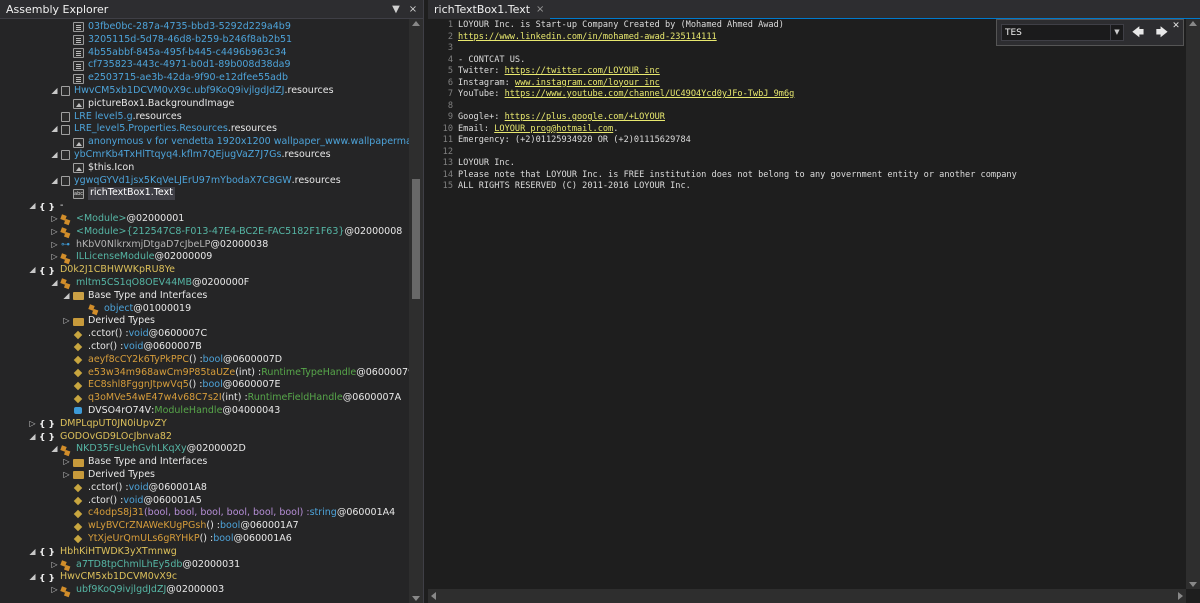 This screenshot has width=1200, height=603. Describe the element at coordinates (145, 565) in the screenshot. I see `class-node: ▷ a7TD8tpChmlLhEy5db @02000031` at that location.